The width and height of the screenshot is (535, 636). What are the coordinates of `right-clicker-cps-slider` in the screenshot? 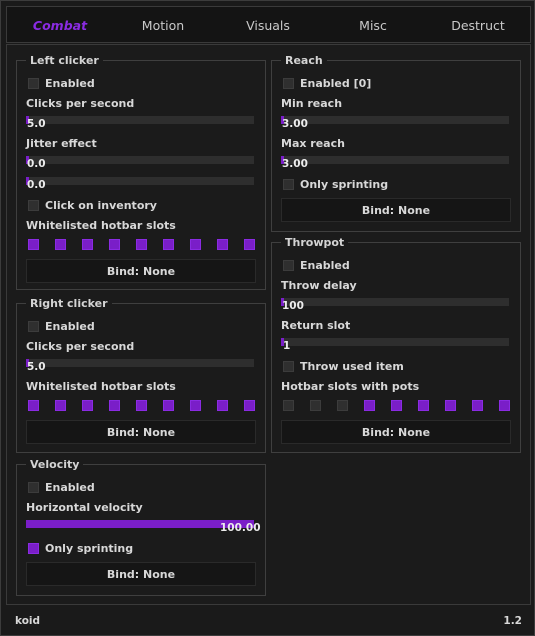 It's located at (140, 363).